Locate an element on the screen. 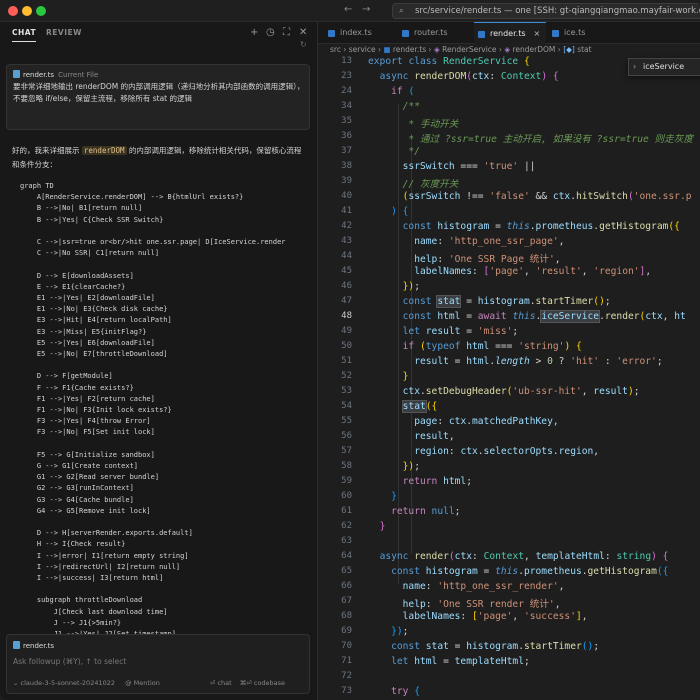 The width and height of the screenshot is (700, 700). line-number: 72 is located at coordinates (346, 676).